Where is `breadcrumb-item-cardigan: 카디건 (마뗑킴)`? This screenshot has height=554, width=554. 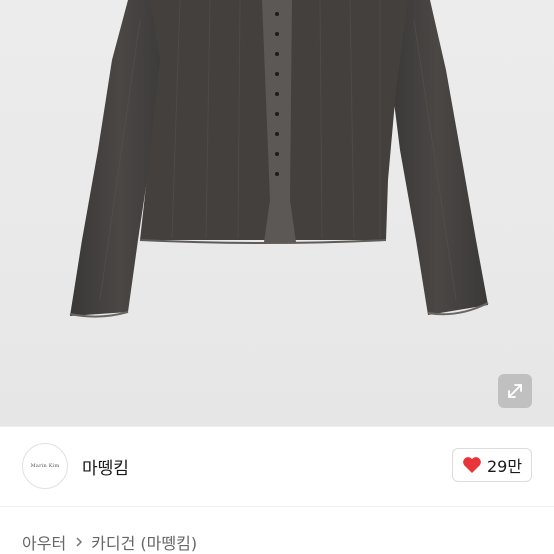
breadcrumb-item-cardigan: 카디건 (마뗑킴) is located at coordinates (144, 542).